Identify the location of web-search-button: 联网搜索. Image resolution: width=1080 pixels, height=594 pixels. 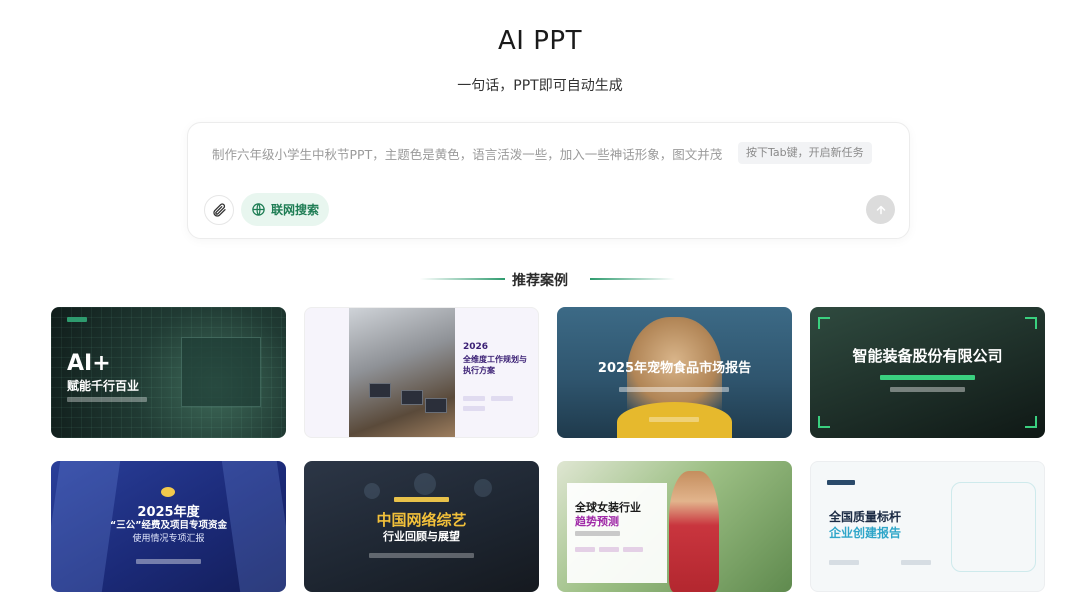
(285, 209).